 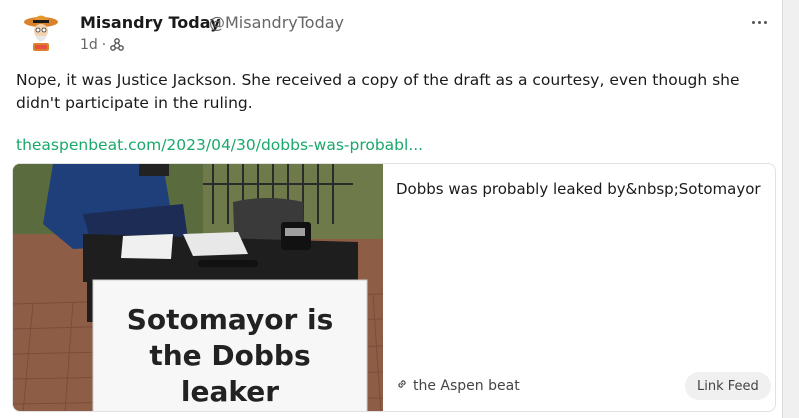 I want to click on link-feed-button: Link Feed, so click(x=728, y=386).